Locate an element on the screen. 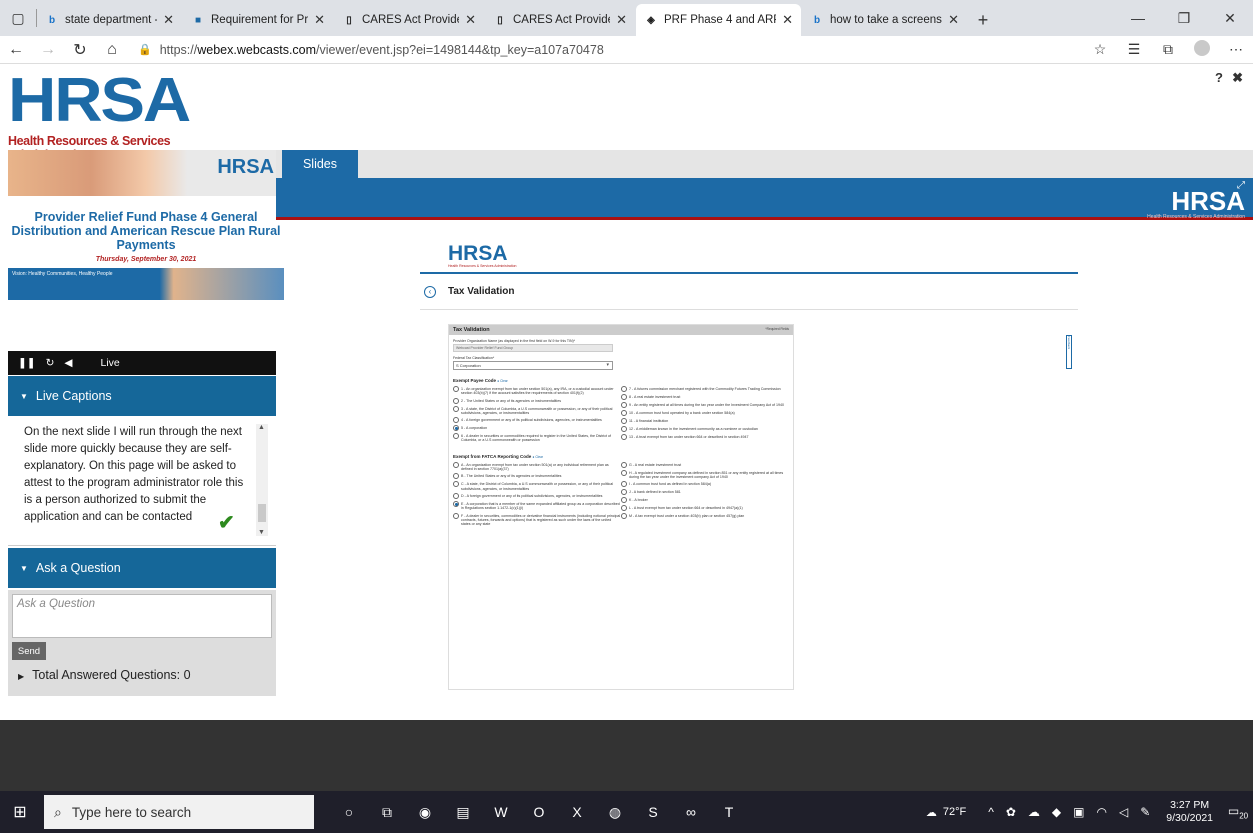 Image resolution: width=1253 pixels, height=833 pixels. profile-icon is located at coordinates (1202, 49).